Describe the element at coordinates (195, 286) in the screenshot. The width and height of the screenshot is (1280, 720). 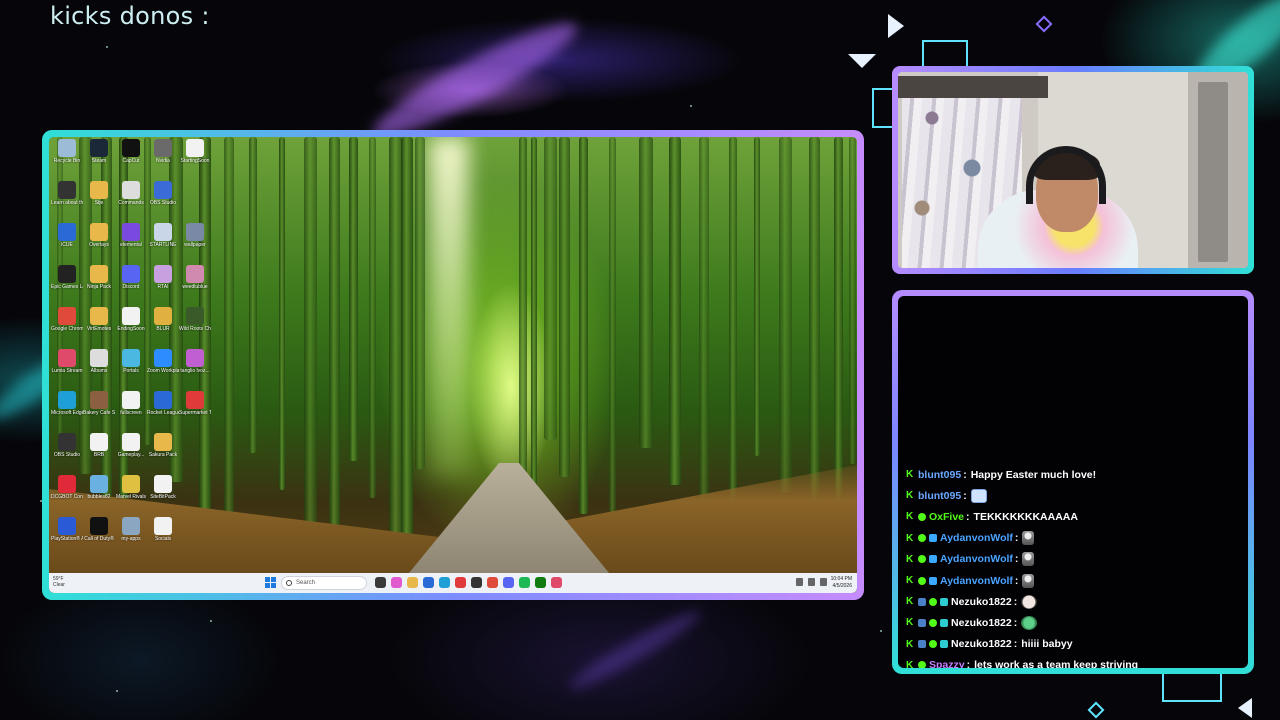
I see `desktop-icon: weedlublue` at that location.